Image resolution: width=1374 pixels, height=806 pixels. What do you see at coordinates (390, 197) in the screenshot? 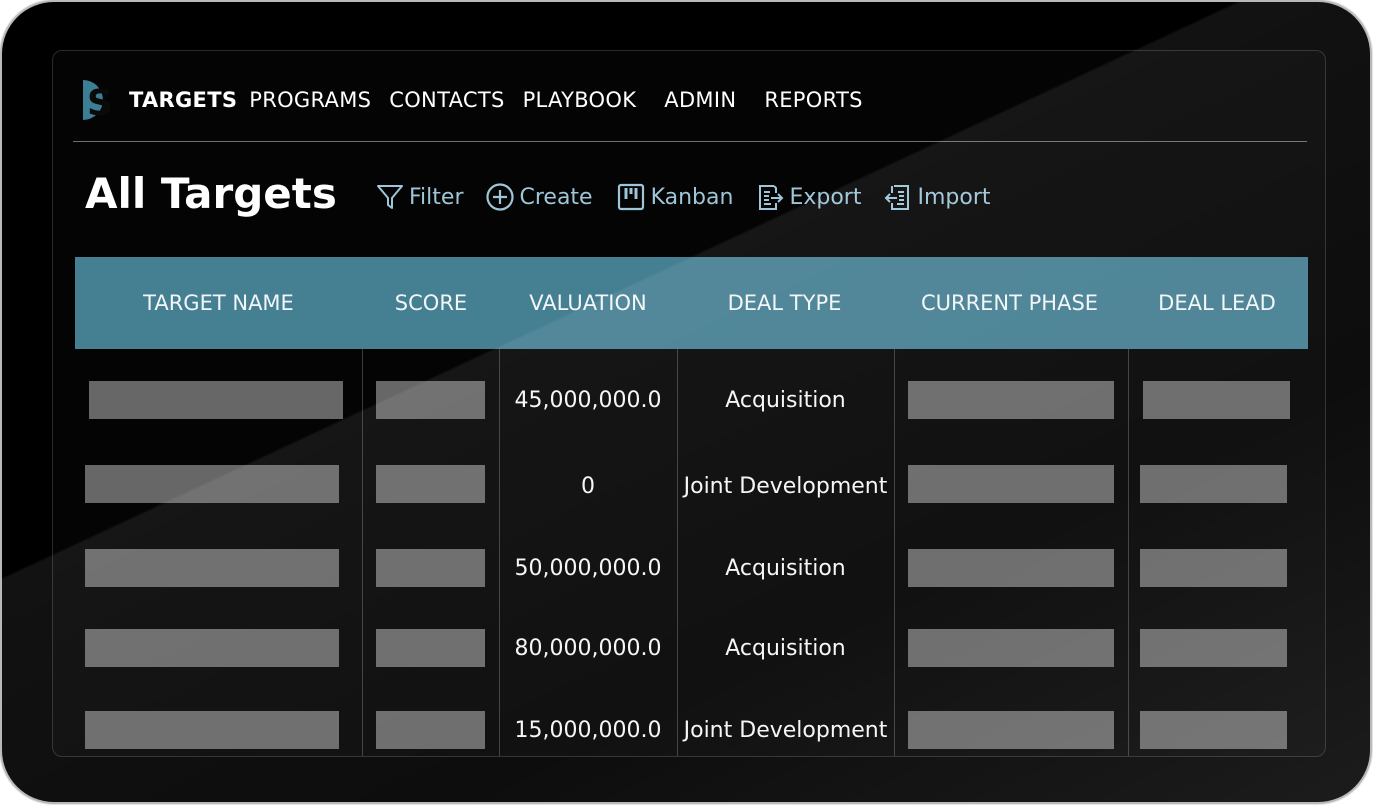
I see `filter-icon` at bounding box center [390, 197].